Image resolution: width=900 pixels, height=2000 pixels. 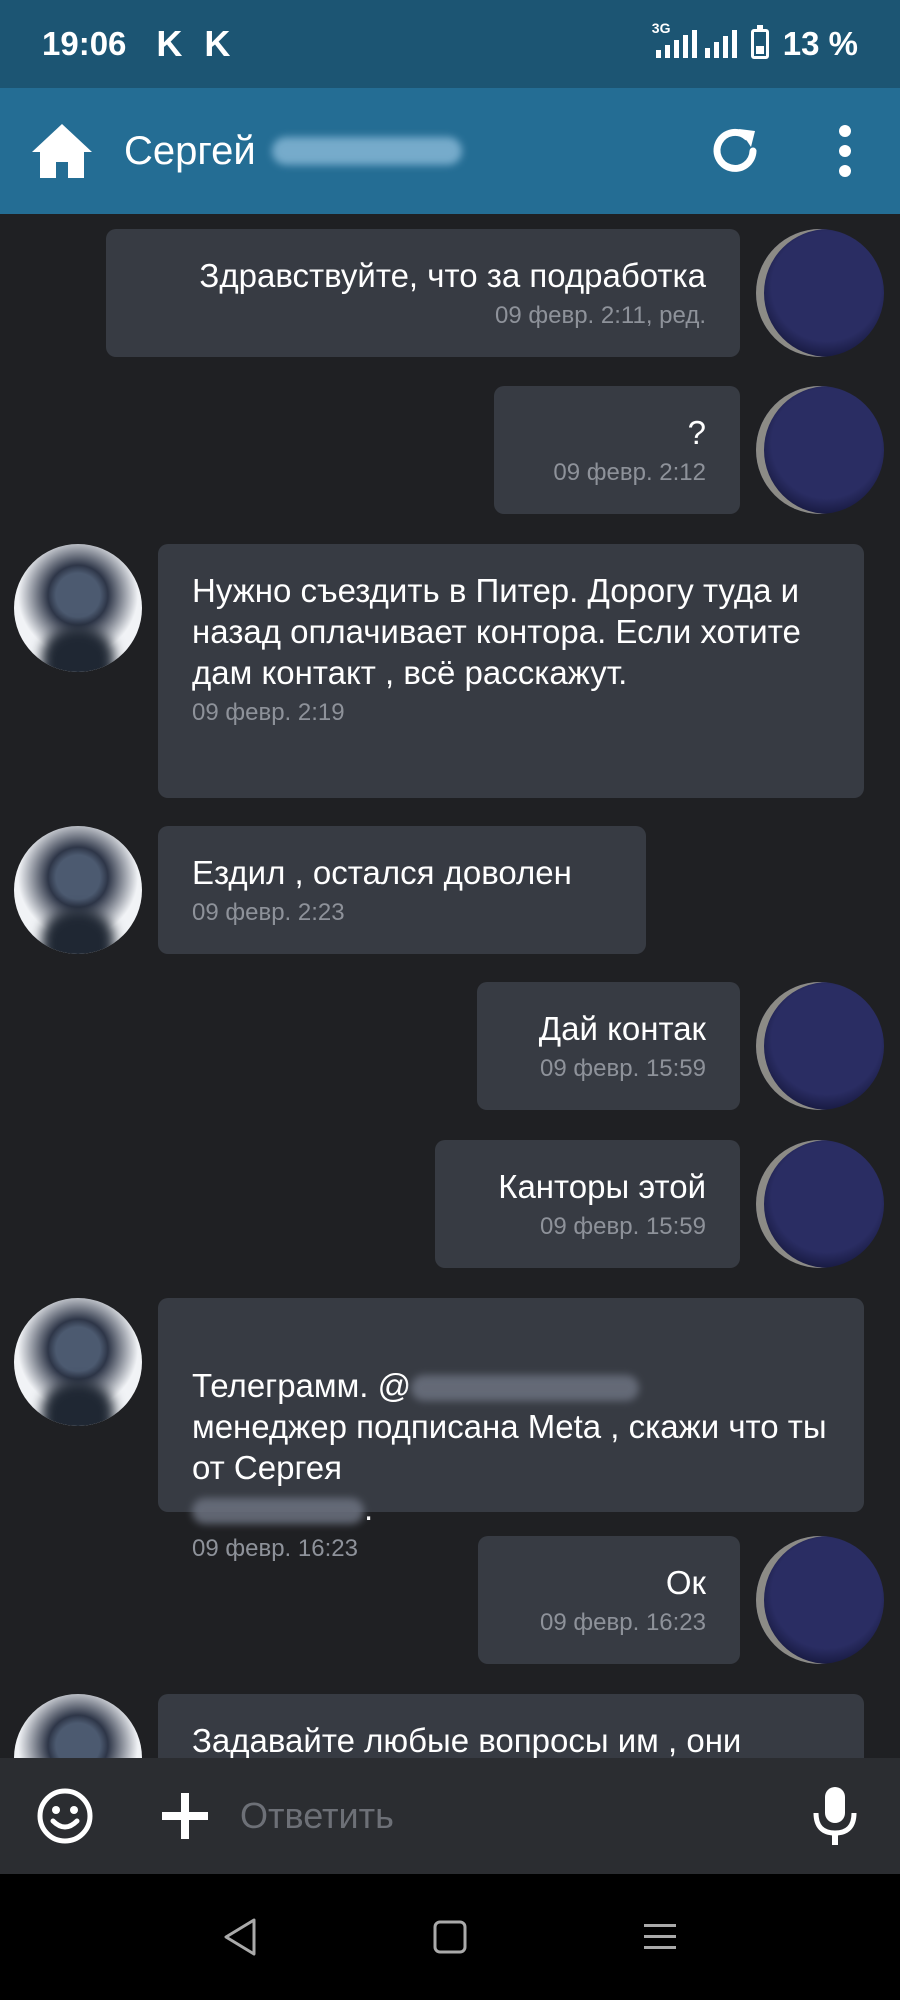 I want to click on message-time: 09 февр. 2:12, so click(x=629, y=472).